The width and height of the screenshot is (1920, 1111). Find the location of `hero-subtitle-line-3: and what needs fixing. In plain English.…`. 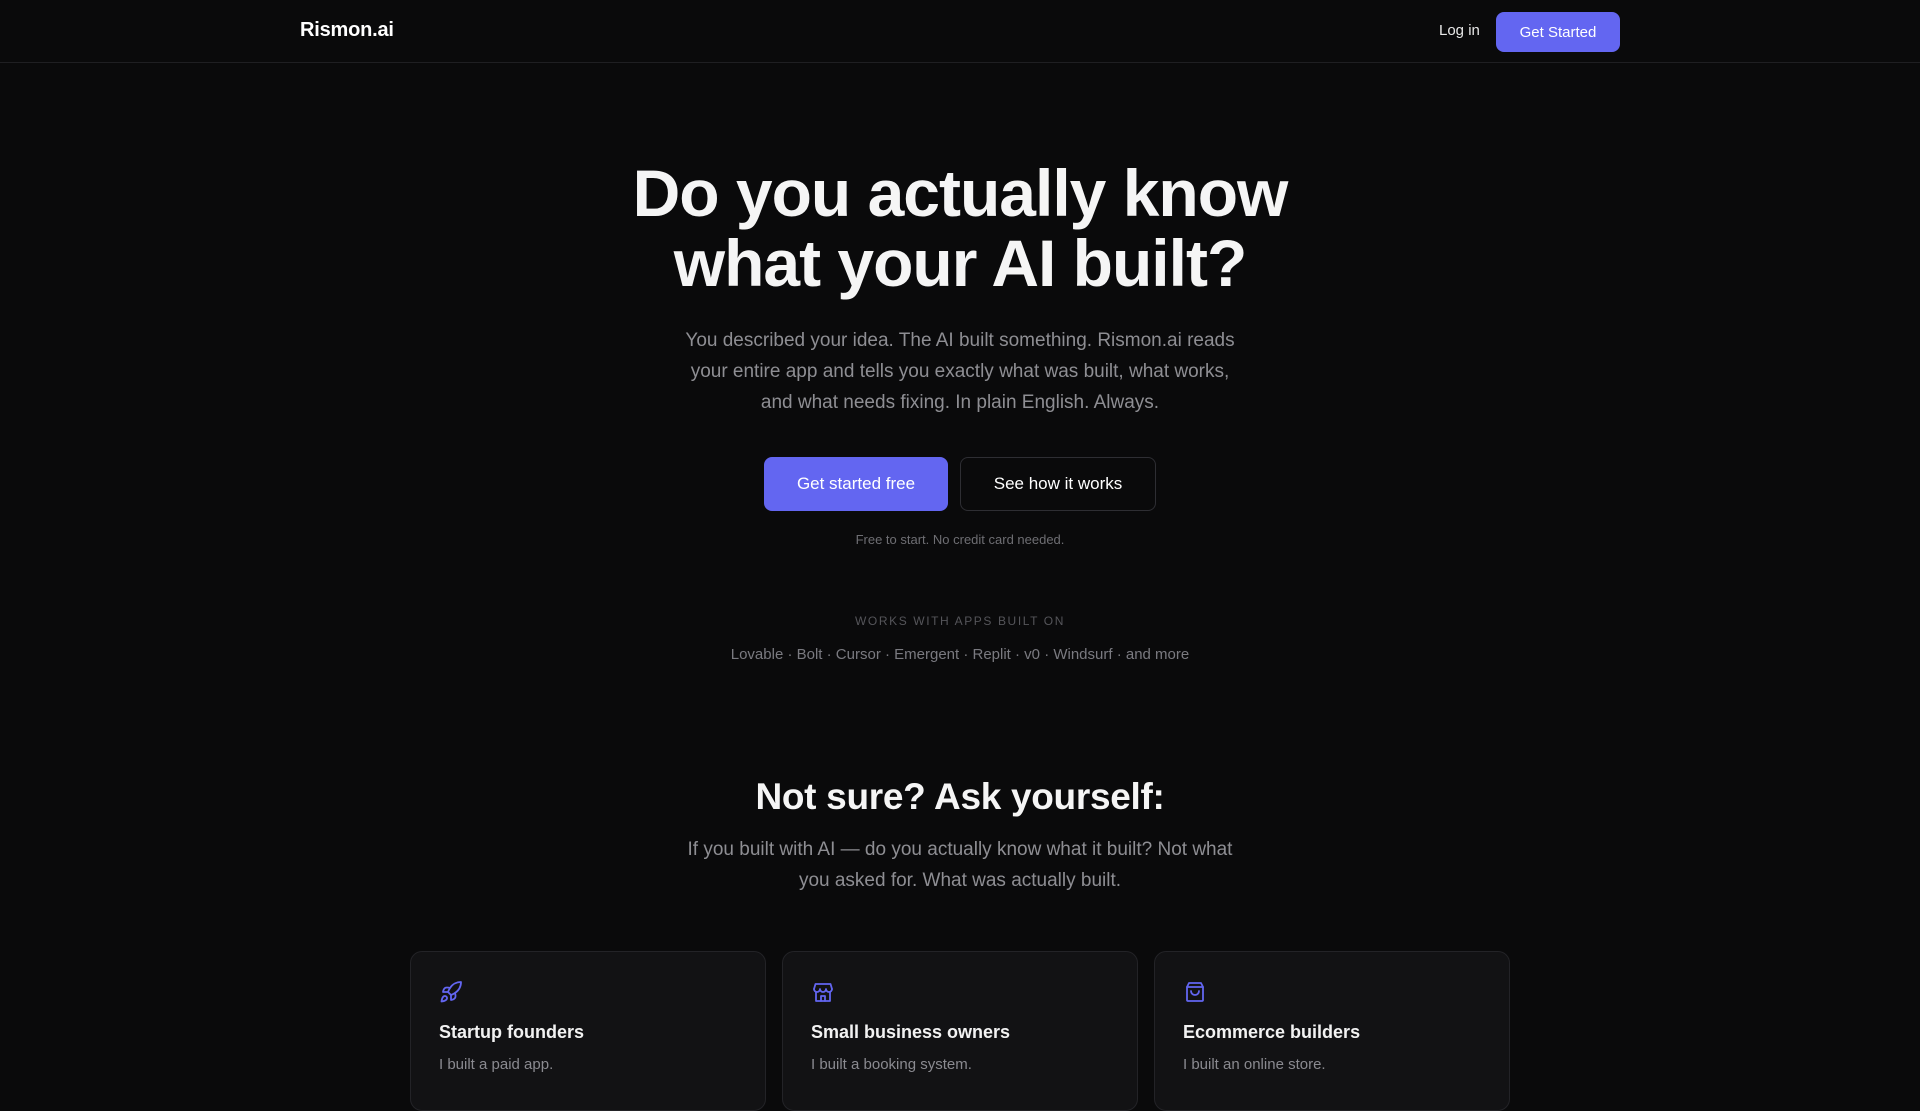

hero-subtitle-line-3: and what needs fixing. In plain English.… is located at coordinates (960, 402).